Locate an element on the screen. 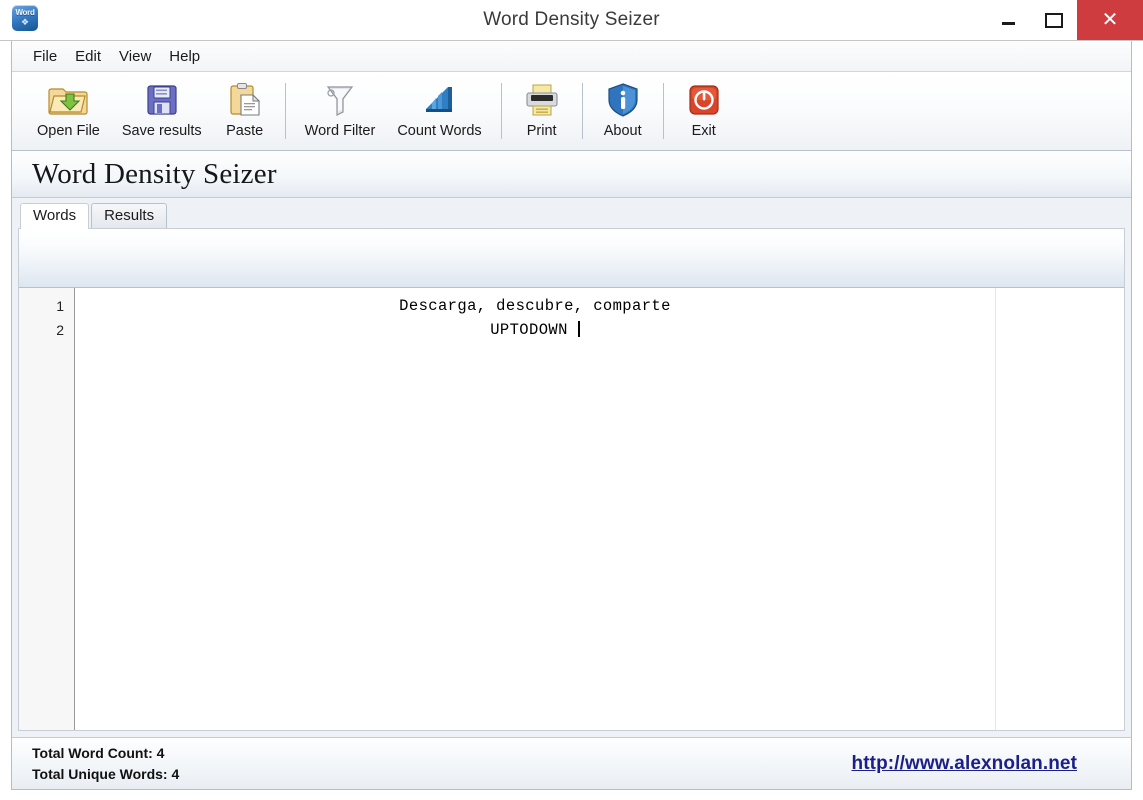  count-words-label: Count Words is located at coordinates (439, 131).